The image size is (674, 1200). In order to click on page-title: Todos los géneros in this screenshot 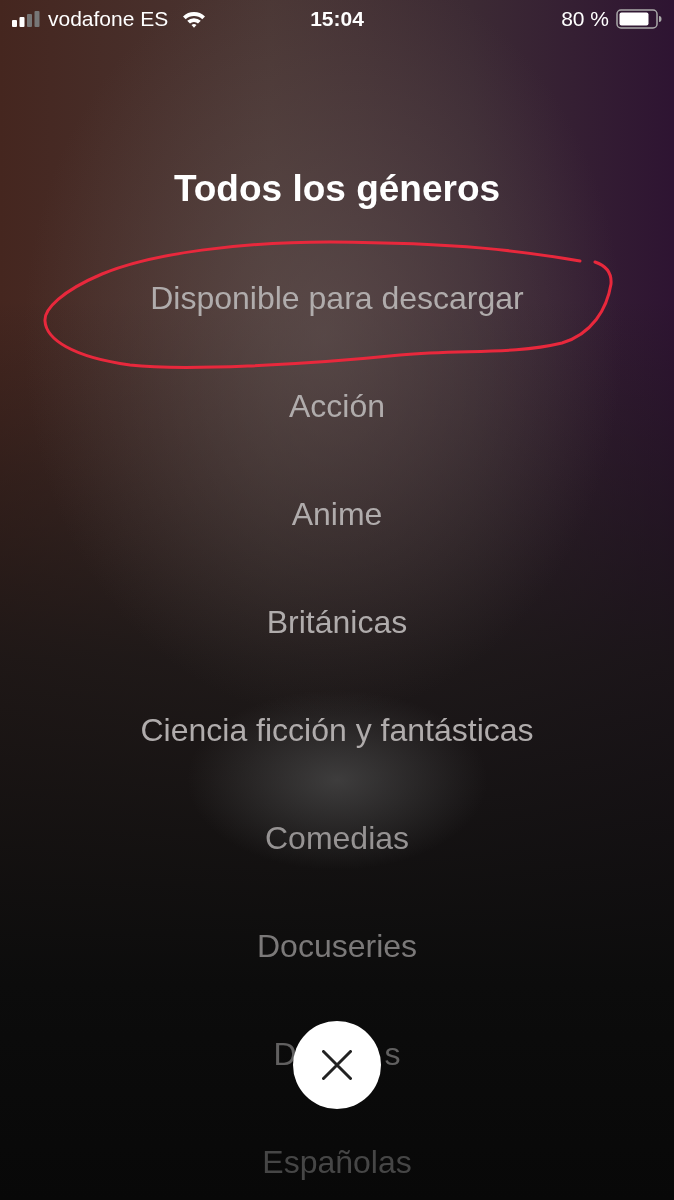, I will do `click(337, 189)`.